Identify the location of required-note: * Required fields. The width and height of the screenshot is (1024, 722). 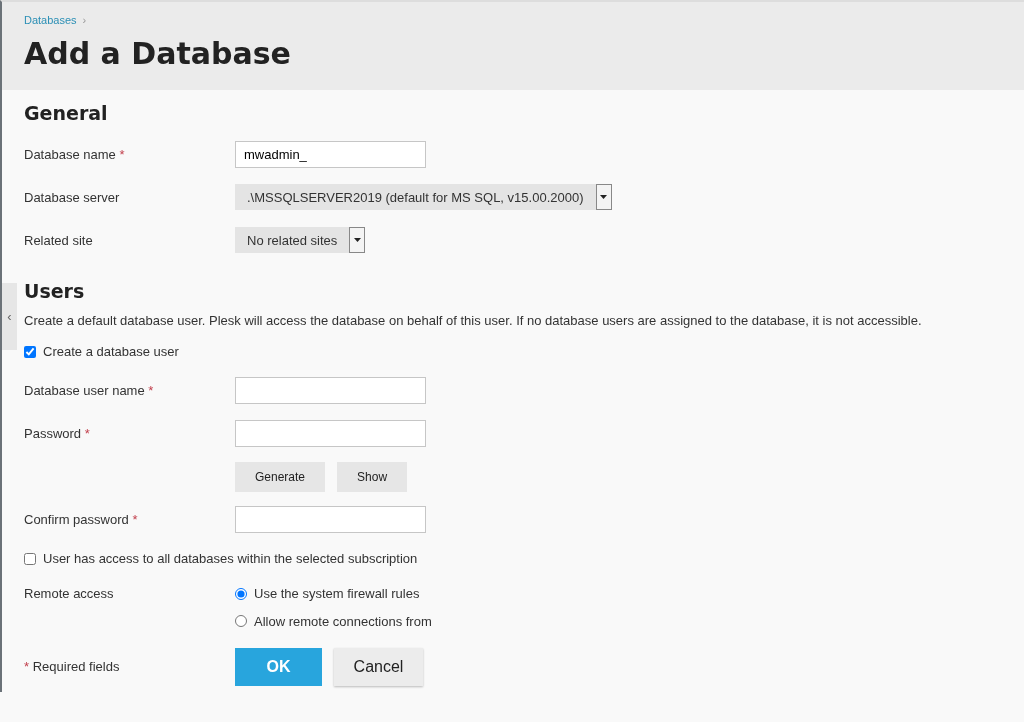
(72, 666).